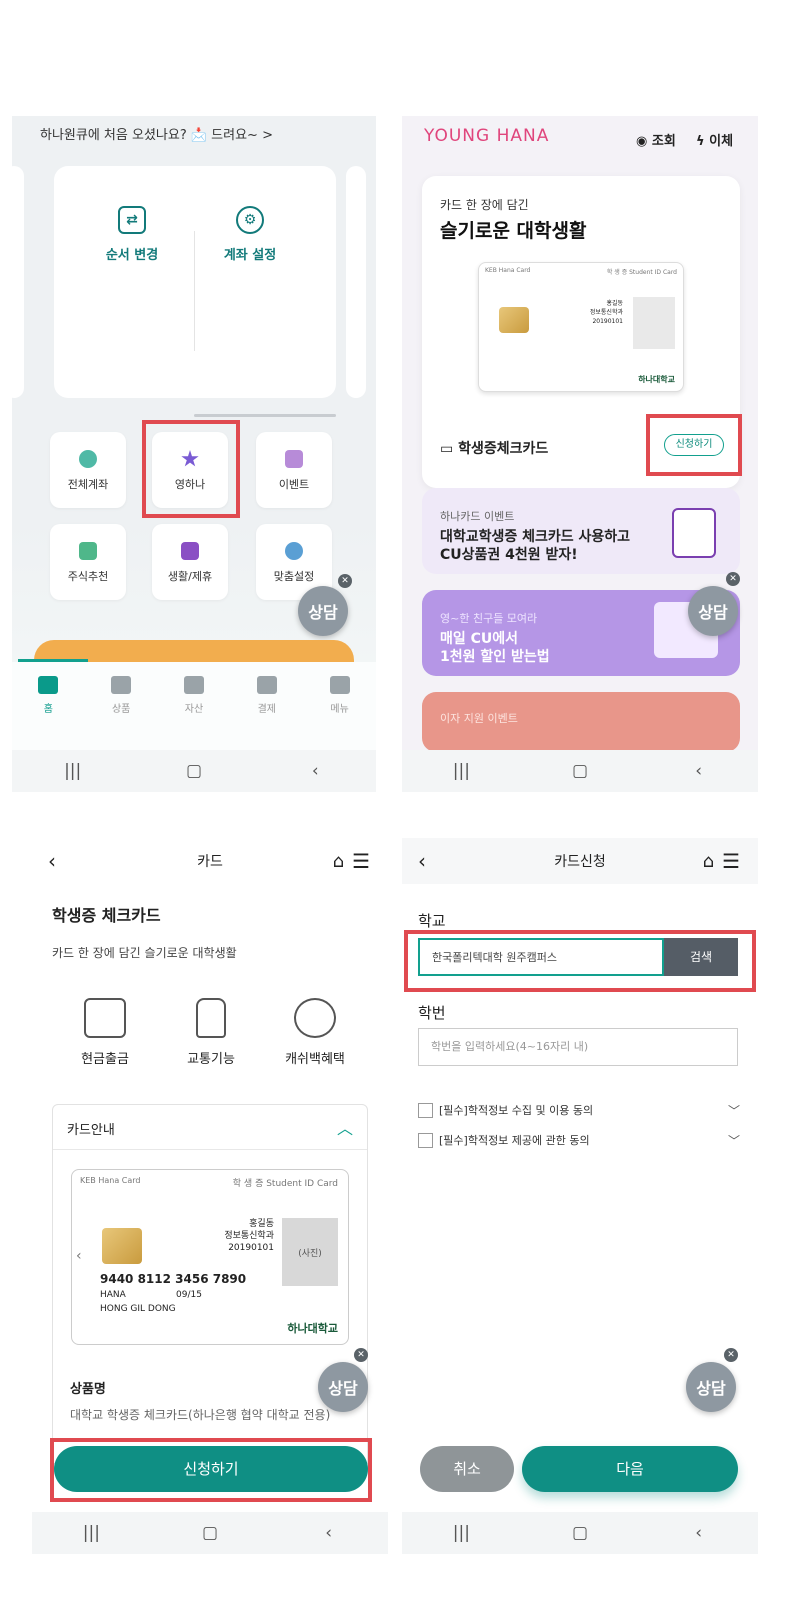 This screenshot has height=1600, width=800. Describe the element at coordinates (714, 139) in the screenshot. I see `transfer-button: ϟ 이체` at that location.